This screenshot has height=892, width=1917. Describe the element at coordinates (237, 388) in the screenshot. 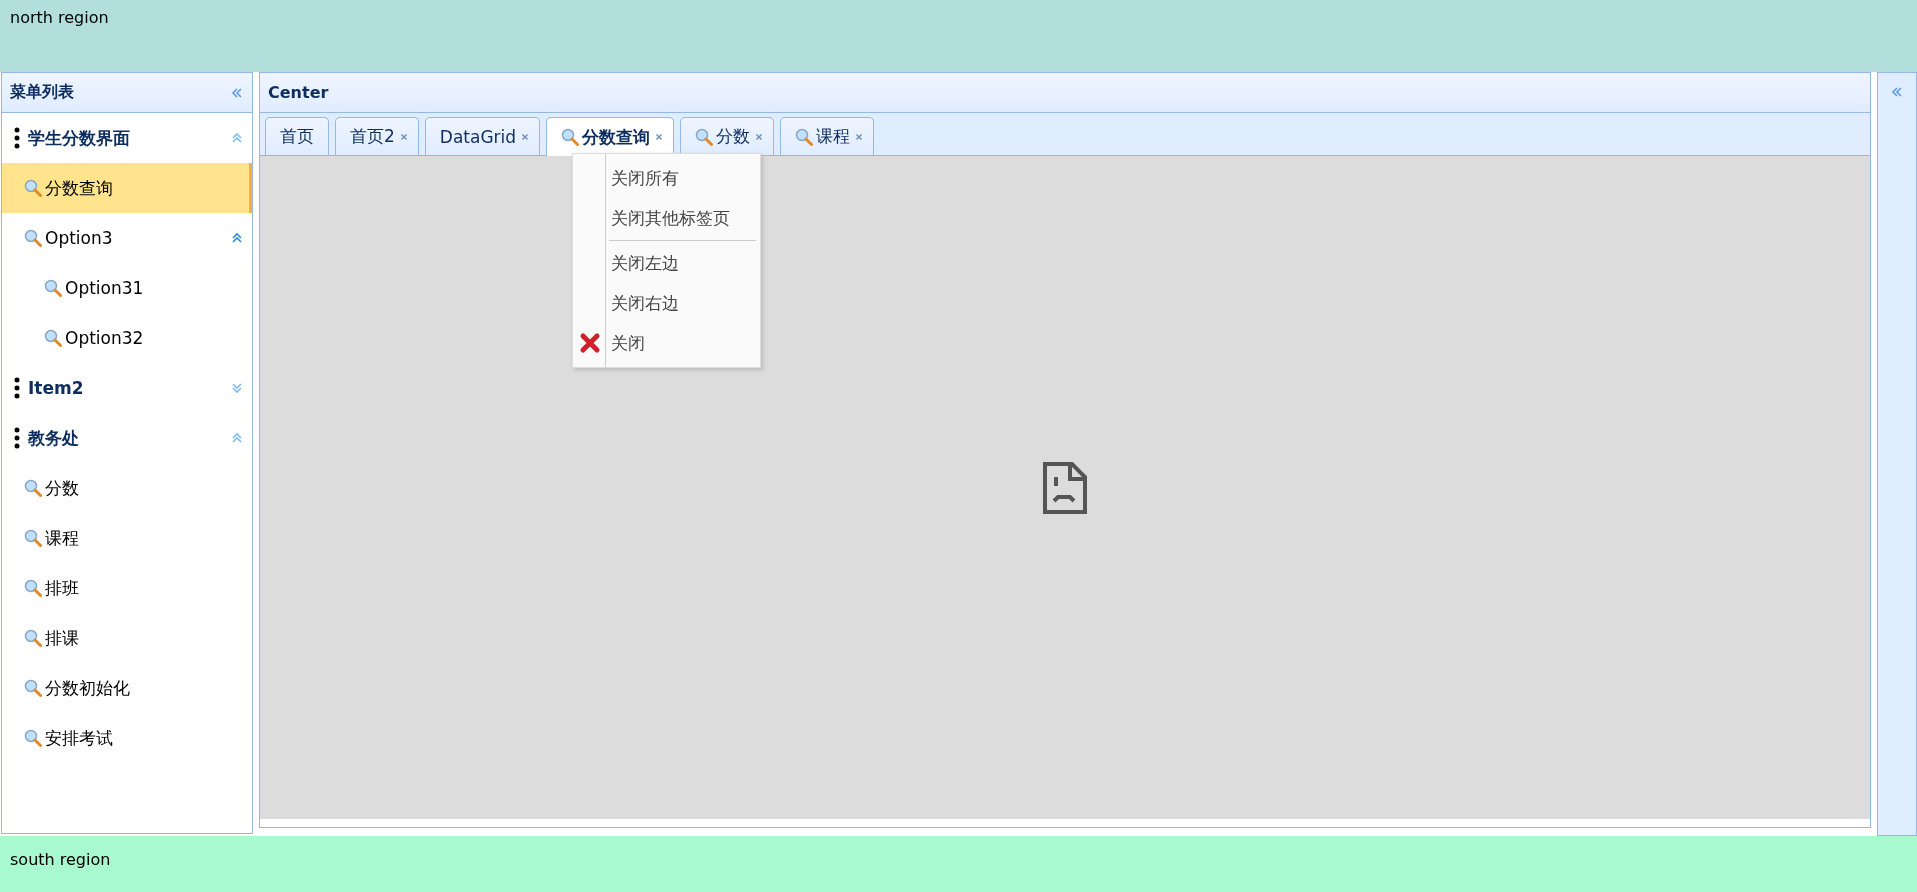

I see `expand-icon` at that location.